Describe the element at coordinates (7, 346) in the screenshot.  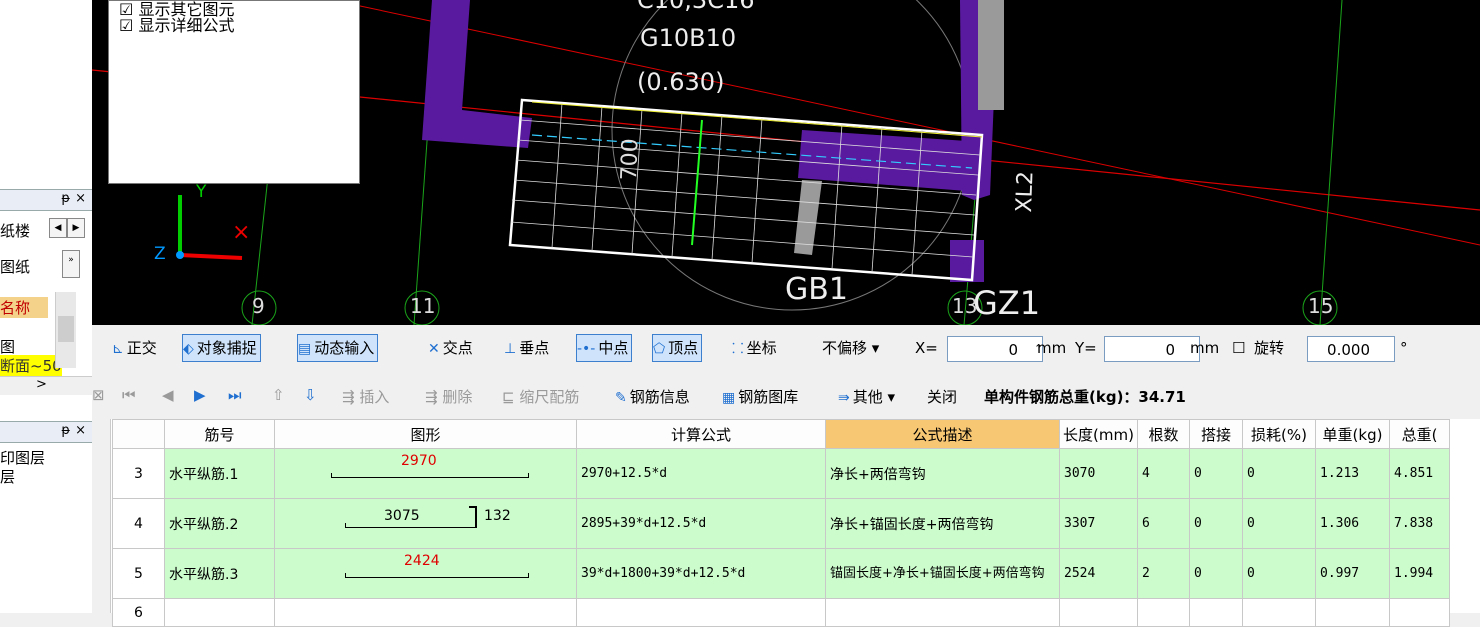
I see `list-item: 图` at that location.